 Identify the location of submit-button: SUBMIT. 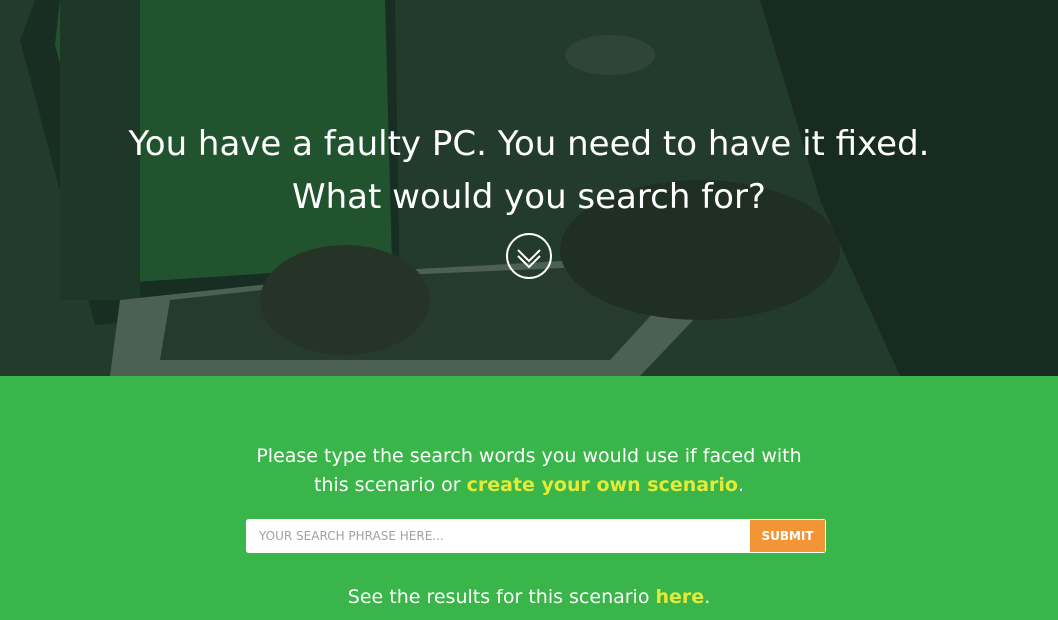
(787, 536).